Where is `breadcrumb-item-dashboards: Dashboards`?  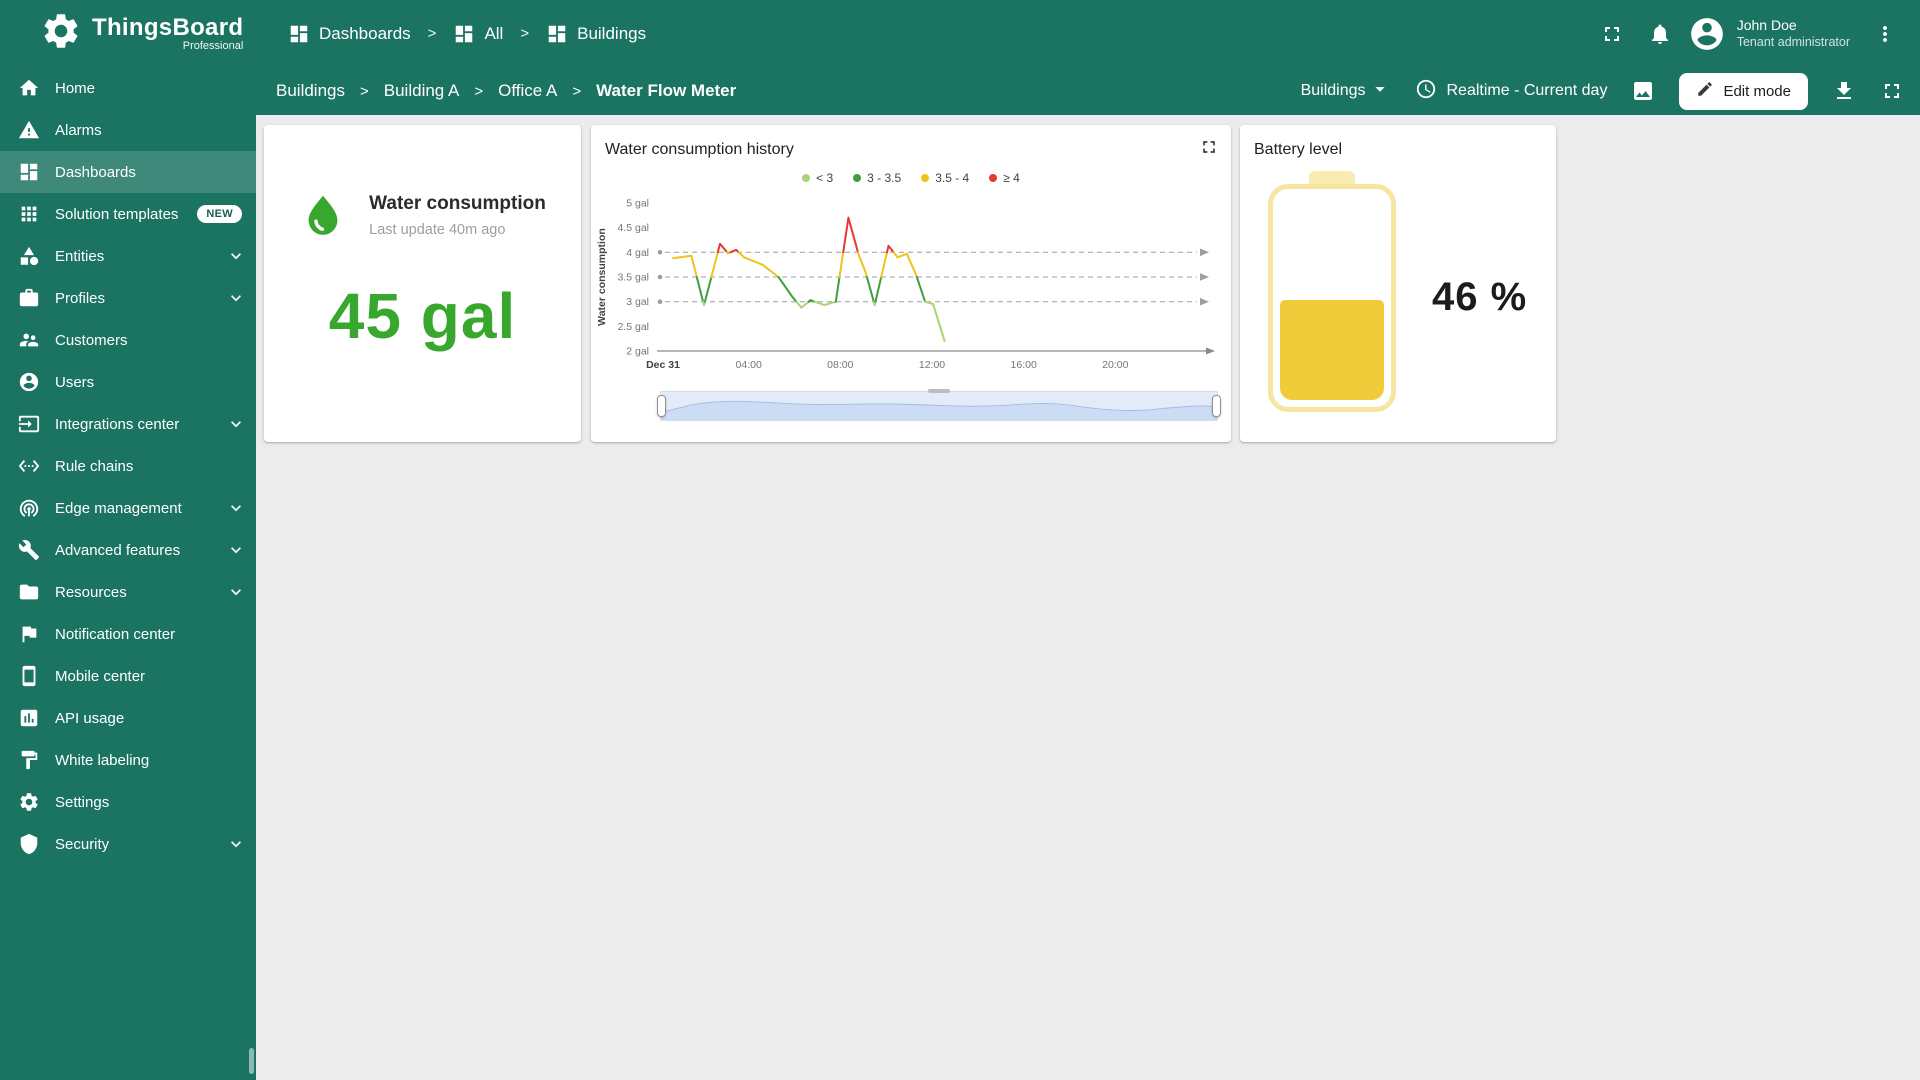 breadcrumb-item-dashboards: Dashboards is located at coordinates (349, 34).